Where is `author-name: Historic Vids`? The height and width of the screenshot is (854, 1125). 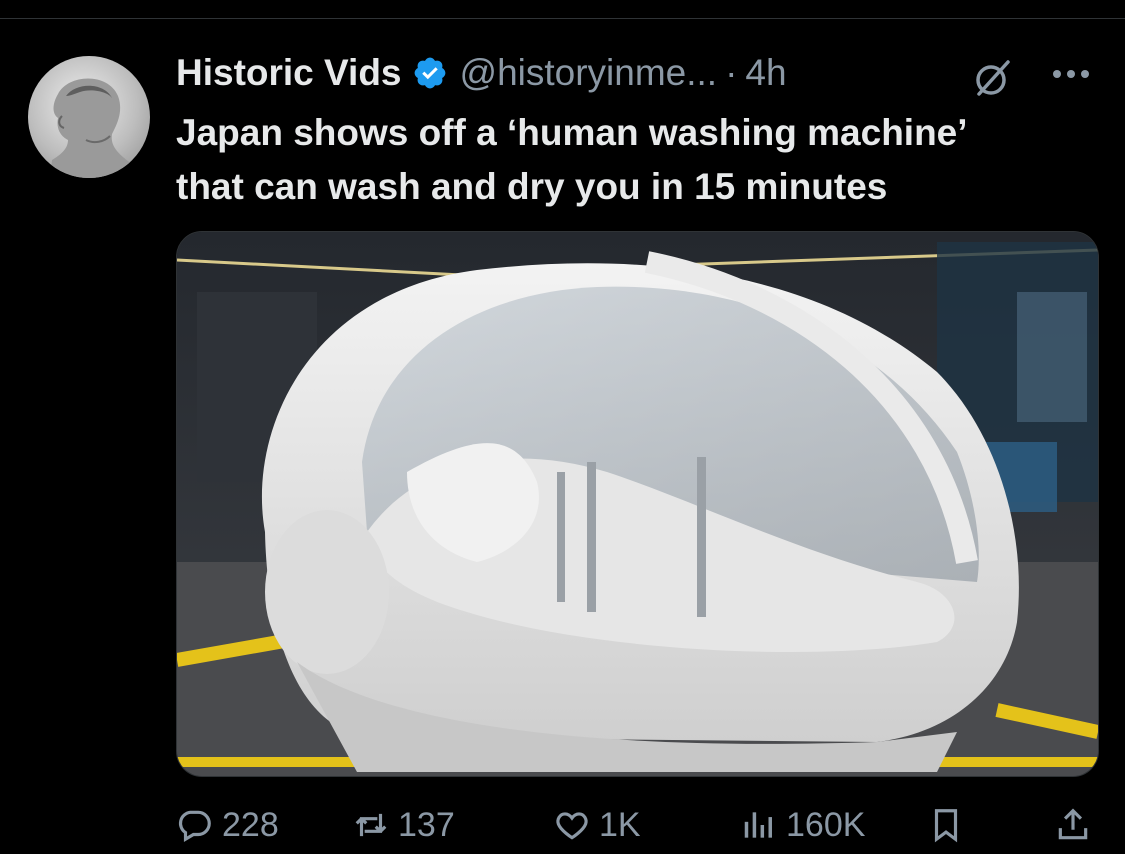 author-name: Historic Vids is located at coordinates (289, 73).